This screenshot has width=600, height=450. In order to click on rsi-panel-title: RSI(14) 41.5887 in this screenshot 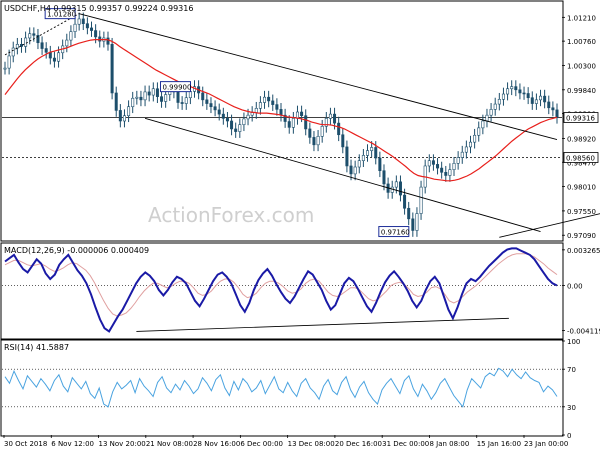, I will do `click(36, 347)`.